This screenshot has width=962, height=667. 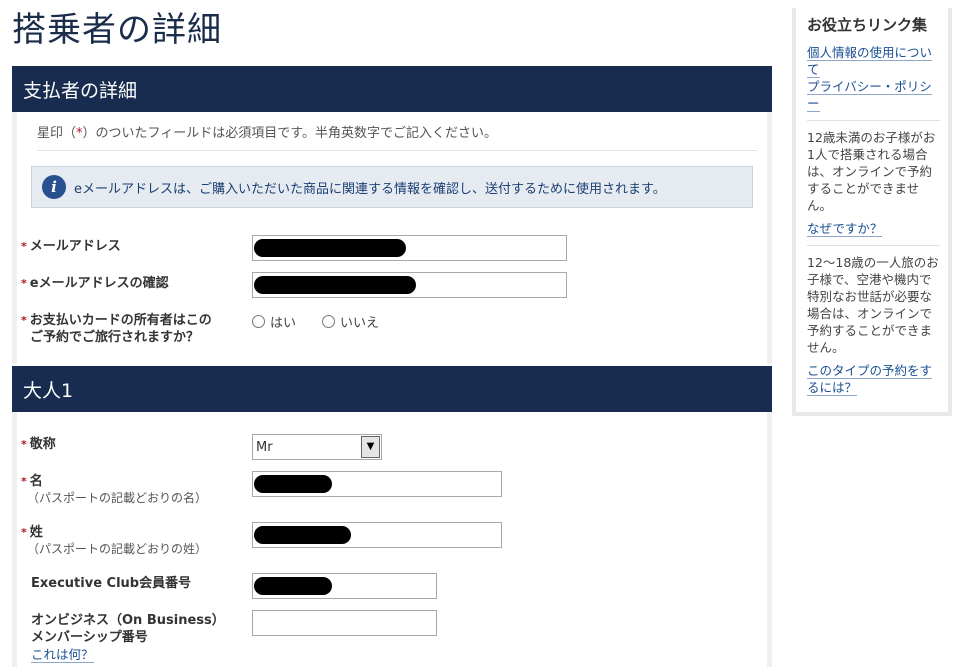 What do you see at coordinates (392, 89) in the screenshot?
I see `payer-section-header: 支払者の詳細` at bounding box center [392, 89].